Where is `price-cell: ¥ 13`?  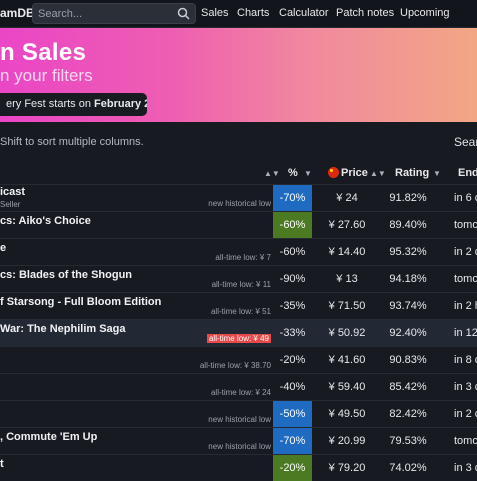
price-cell: ¥ 13 is located at coordinates (347, 279).